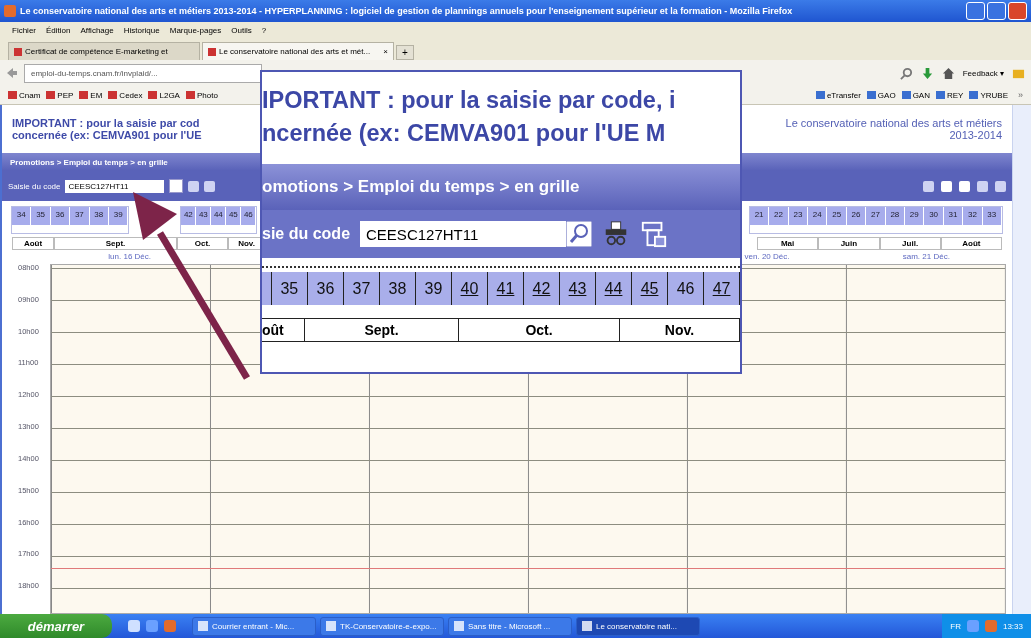  Describe the element at coordinates (798, 216) in the screenshot. I see `week-cell: 23` at that location.